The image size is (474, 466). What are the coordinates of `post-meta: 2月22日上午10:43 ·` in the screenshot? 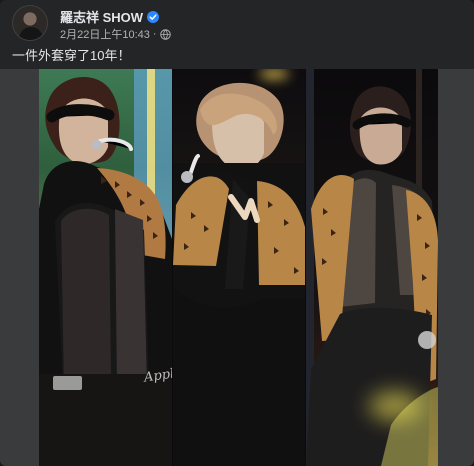 It's located at (115, 34).